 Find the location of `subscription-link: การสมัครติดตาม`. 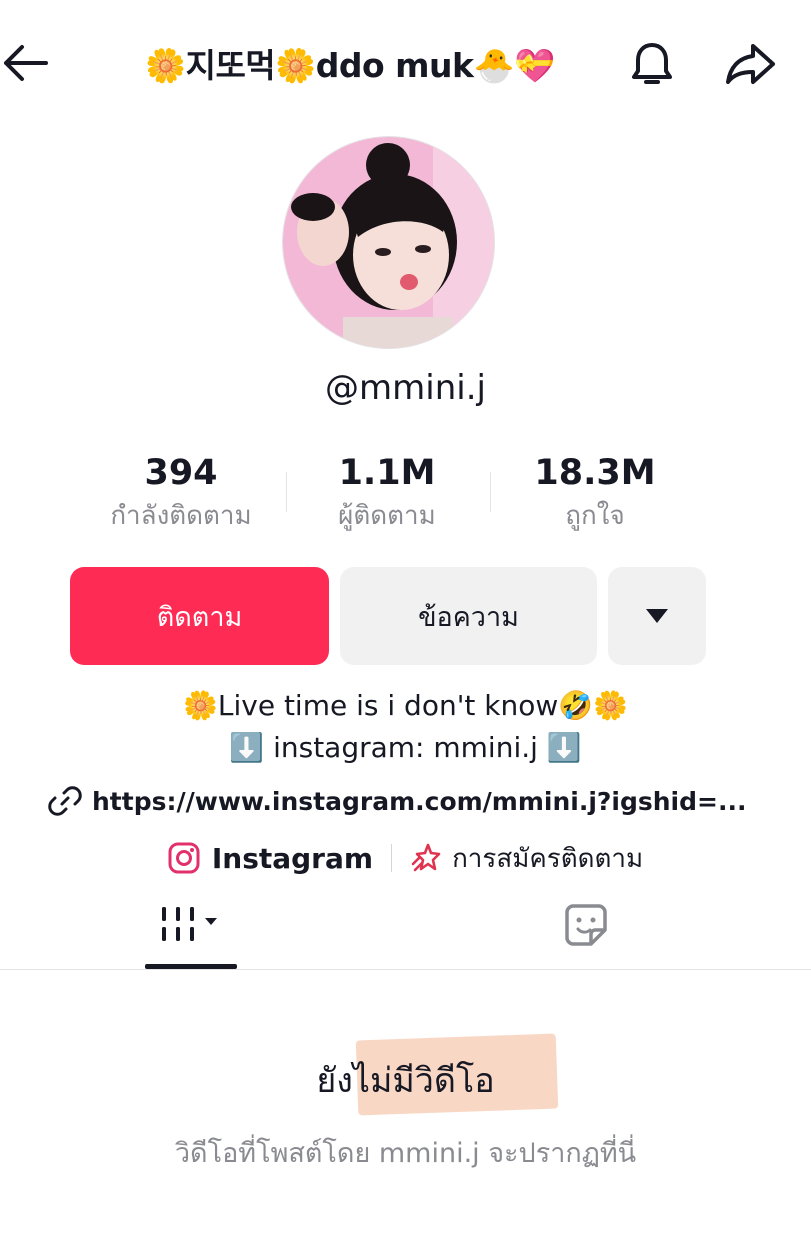

subscription-link: การสมัครติดตาม is located at coordinates (526, 858).